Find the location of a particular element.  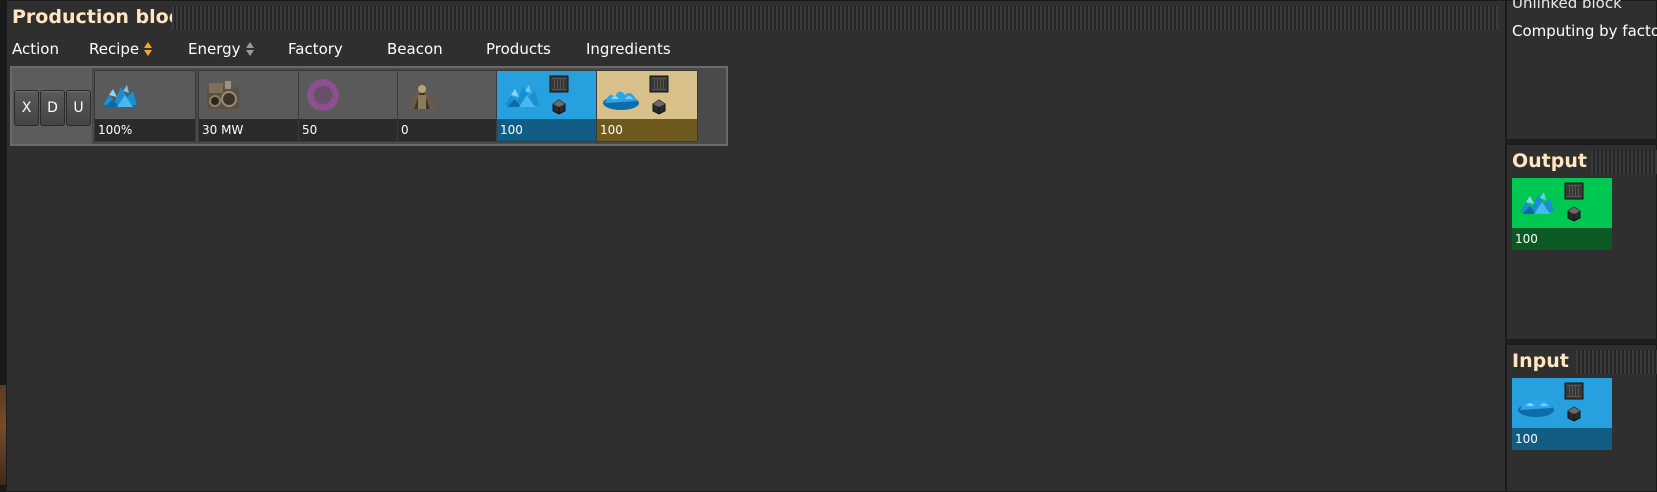

recipe-slot: 100% is located at coordinates (145, 106).